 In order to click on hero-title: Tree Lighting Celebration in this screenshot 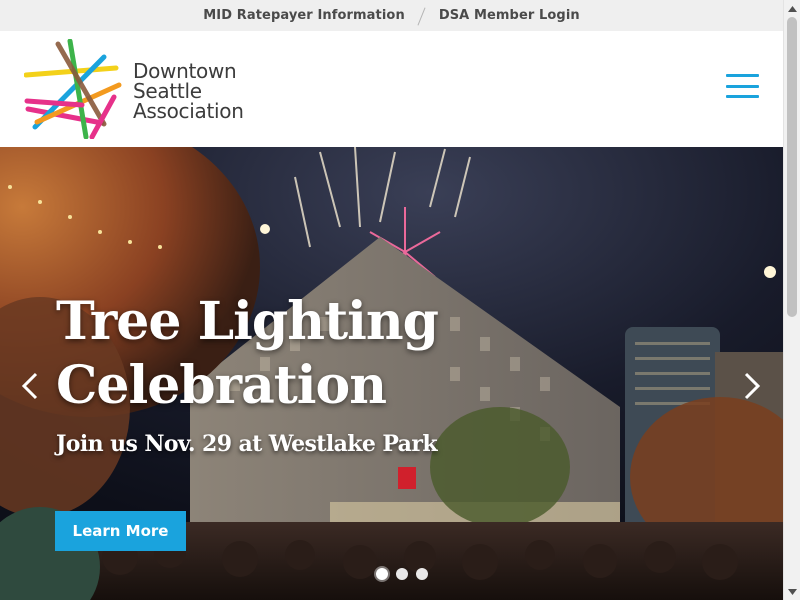, I will do `click(266, 354)`.